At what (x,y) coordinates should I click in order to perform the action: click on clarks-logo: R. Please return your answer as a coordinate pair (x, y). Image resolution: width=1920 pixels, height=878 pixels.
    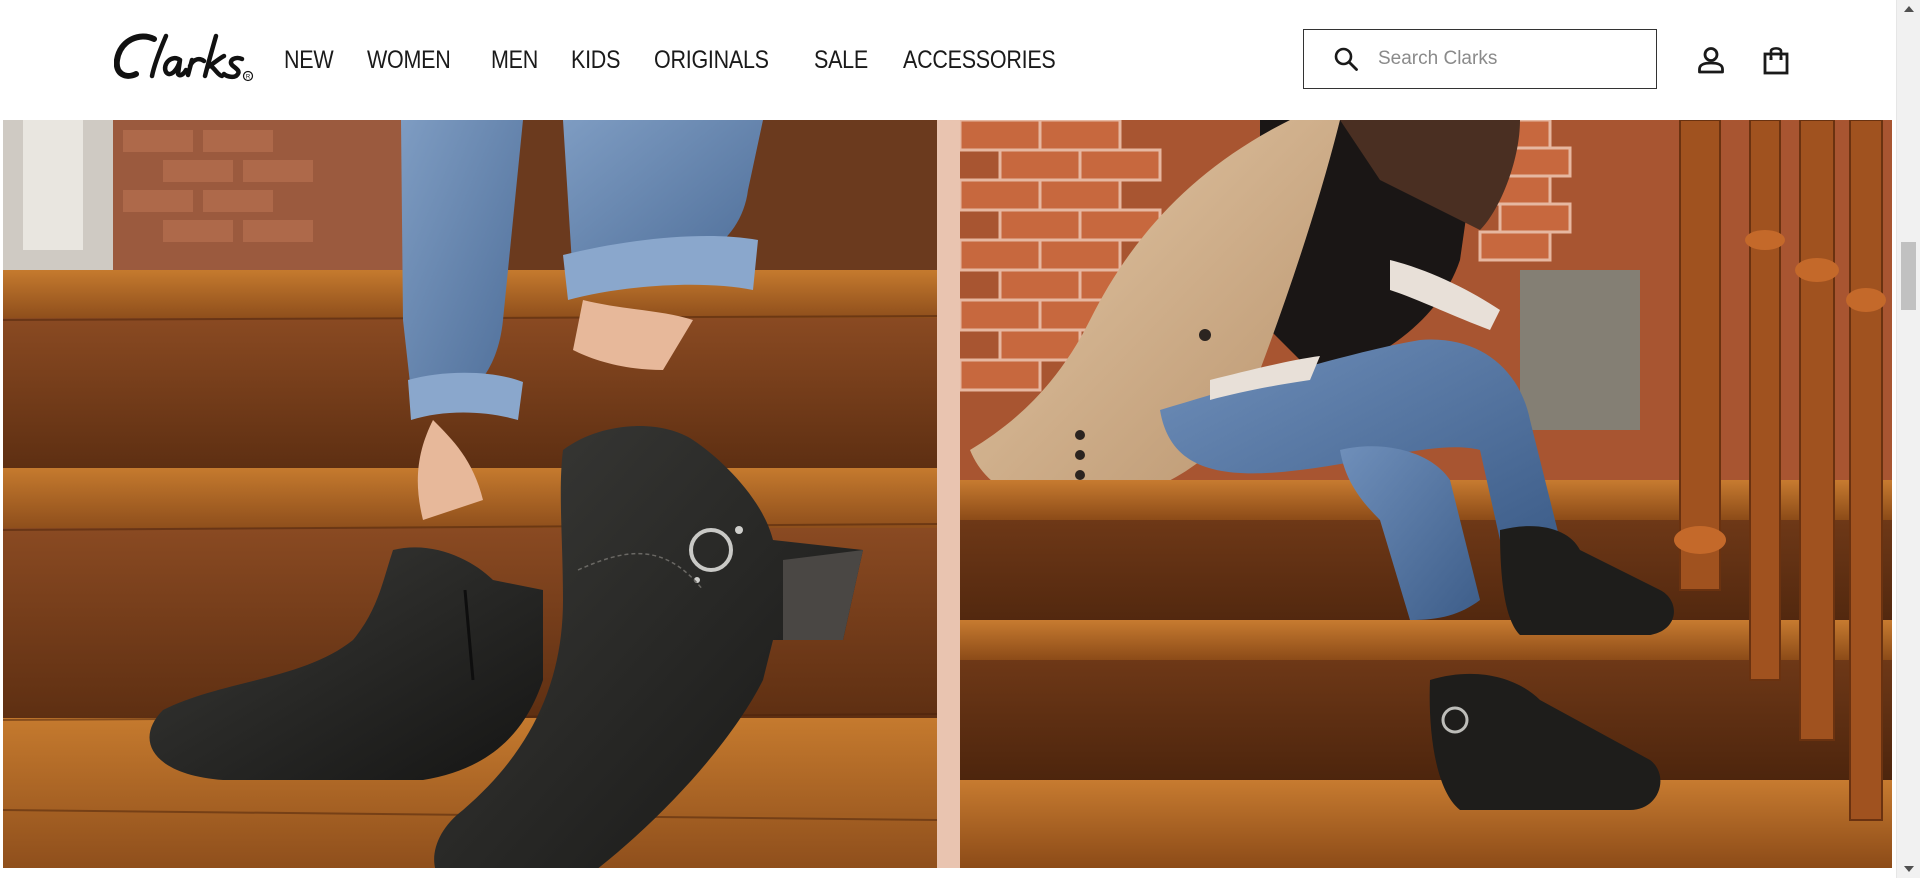
    Looking at the image, I should click on (195, 59).